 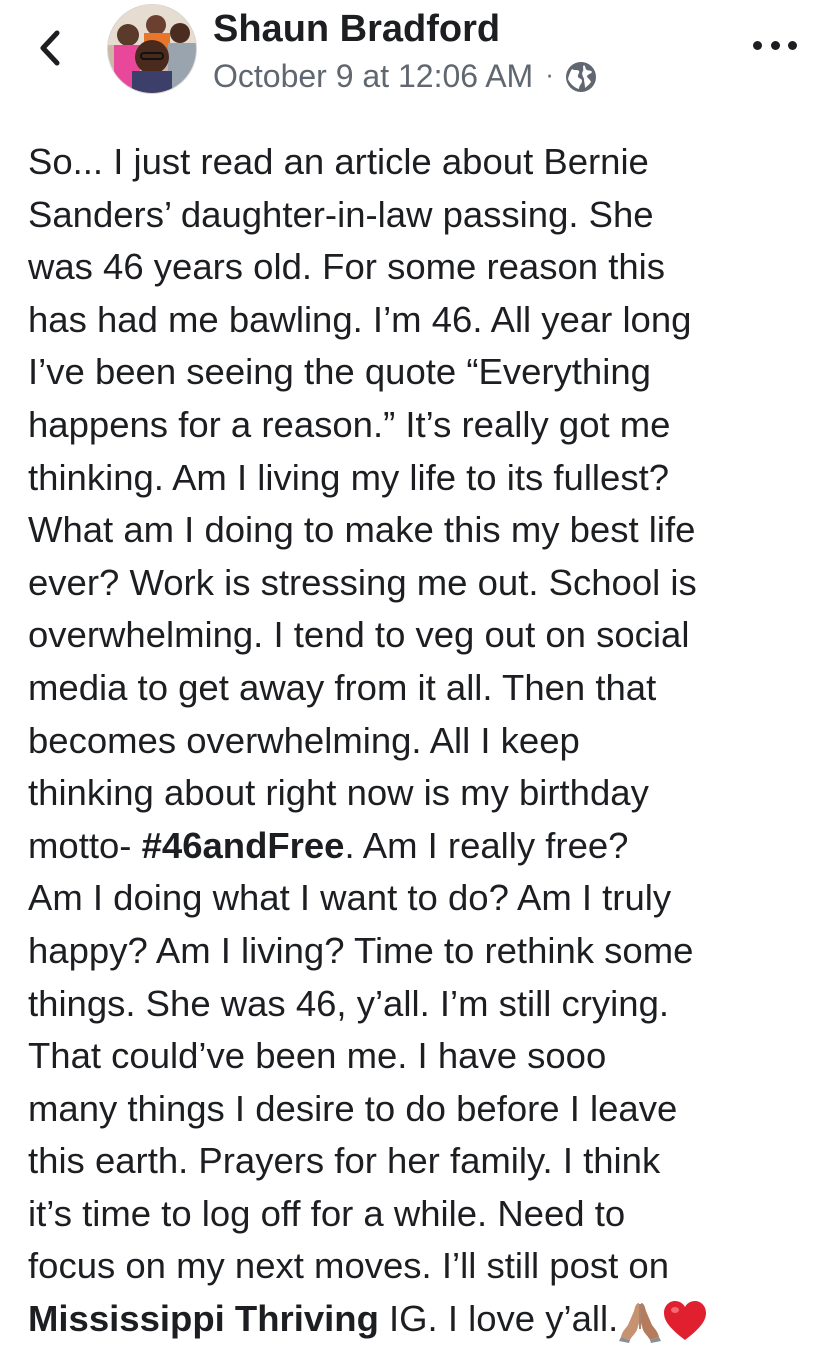 I want to click on post-line: Sanders’ daughter-in-law passing. She, so click(x=341, y=214).